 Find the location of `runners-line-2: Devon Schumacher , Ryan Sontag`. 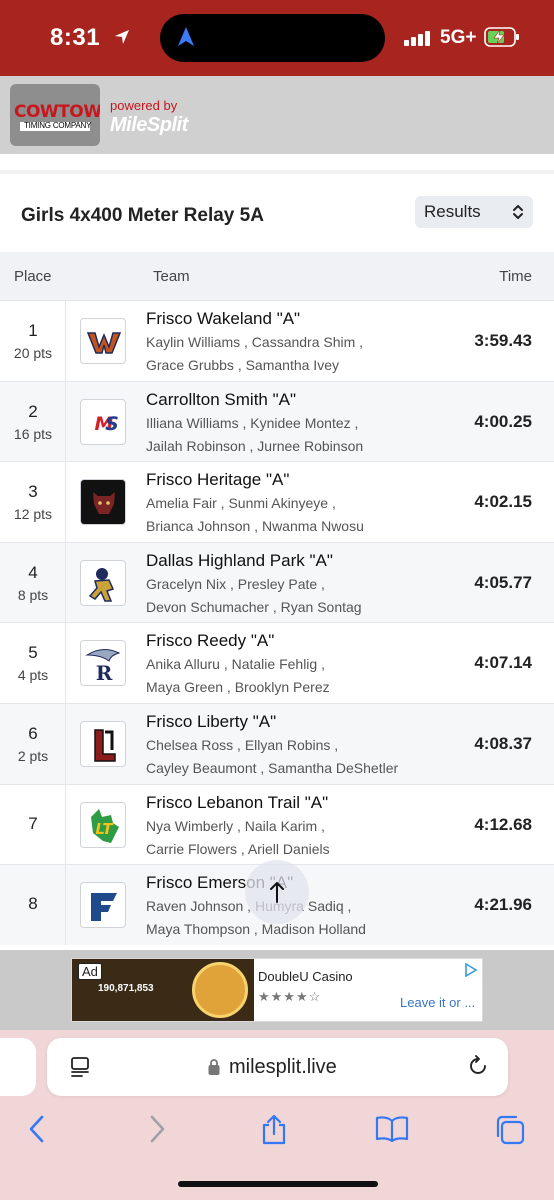

runners-line-2: Devon Schumacher , Ryan Sontag is located at coordinates (254, 607).